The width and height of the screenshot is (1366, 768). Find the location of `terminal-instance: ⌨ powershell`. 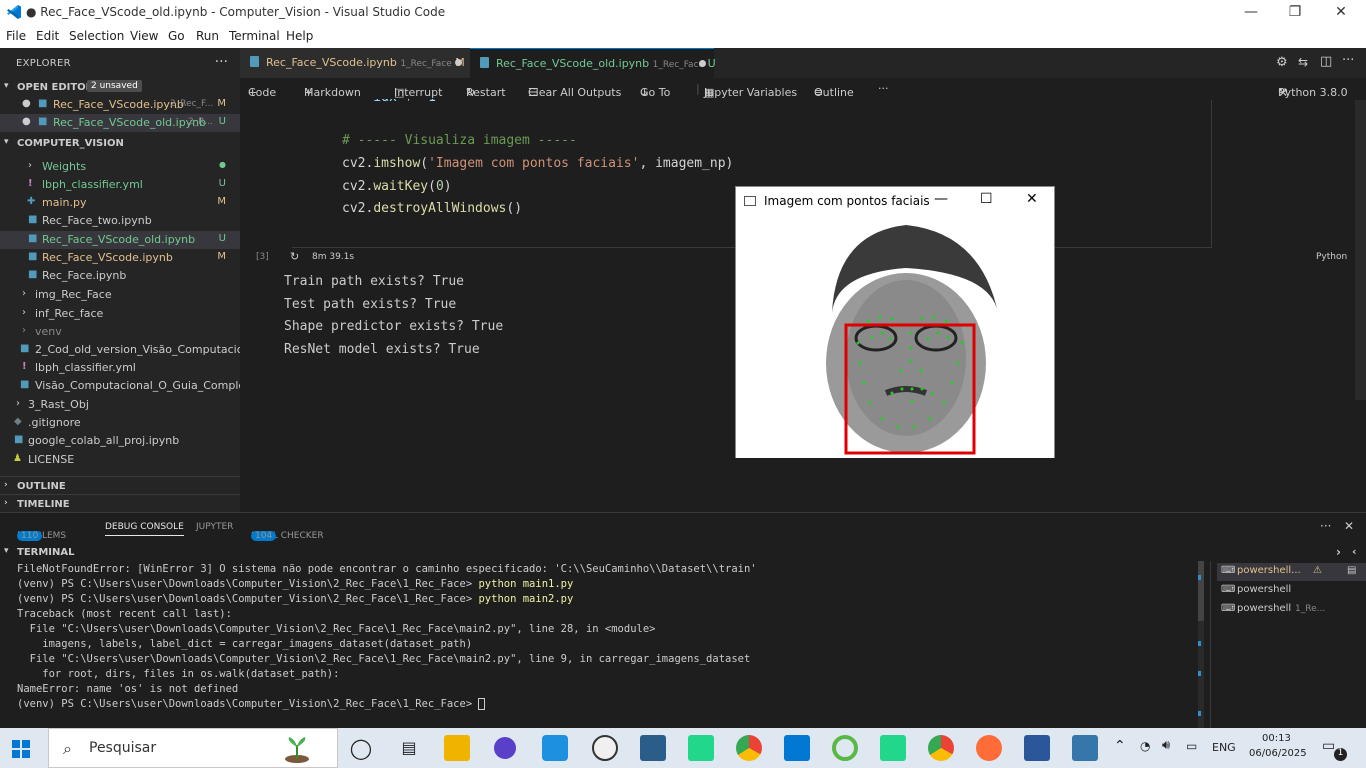

terminal-instance: ⌨ powershell is located at coordinates (1291, 591).